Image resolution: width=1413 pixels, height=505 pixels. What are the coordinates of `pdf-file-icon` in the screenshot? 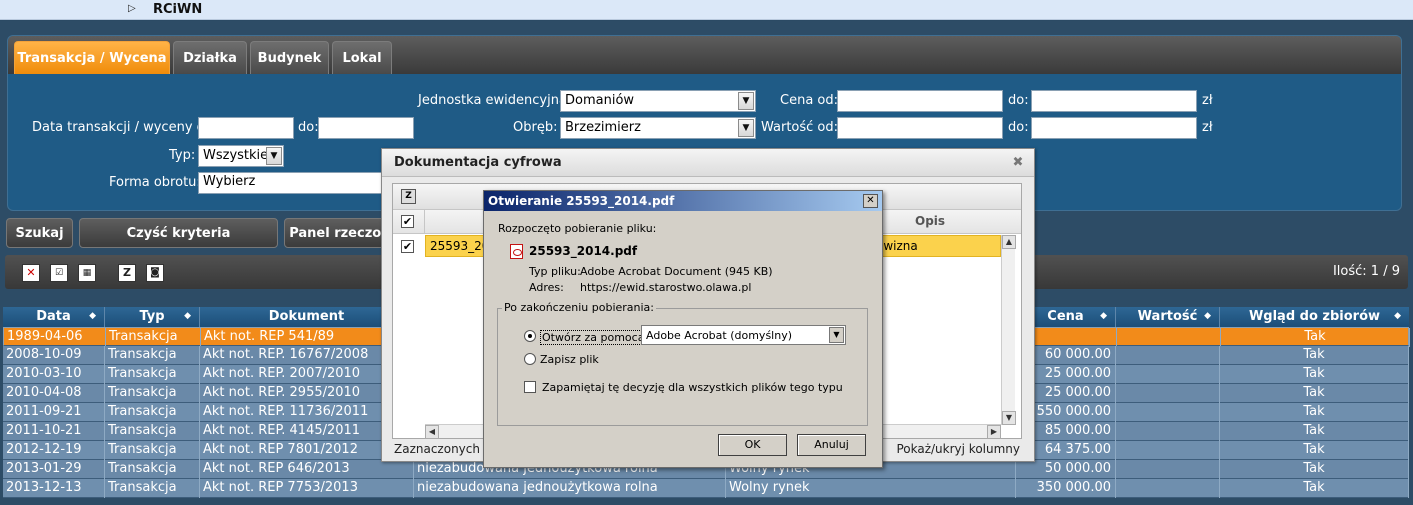 It's located at (516, 251).